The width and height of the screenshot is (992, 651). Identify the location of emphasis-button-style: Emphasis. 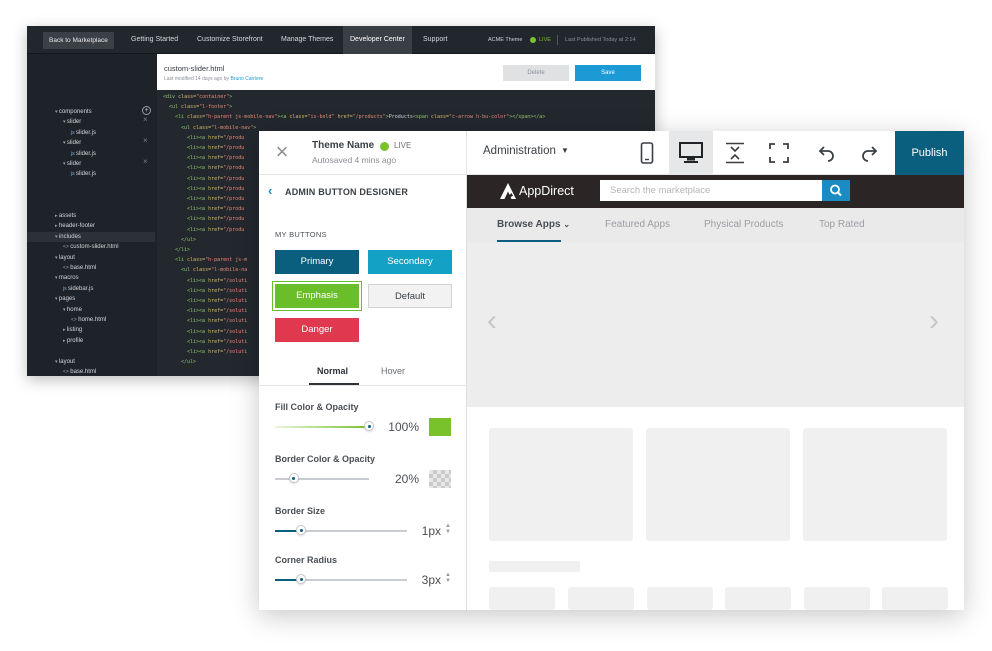
(317, 296).